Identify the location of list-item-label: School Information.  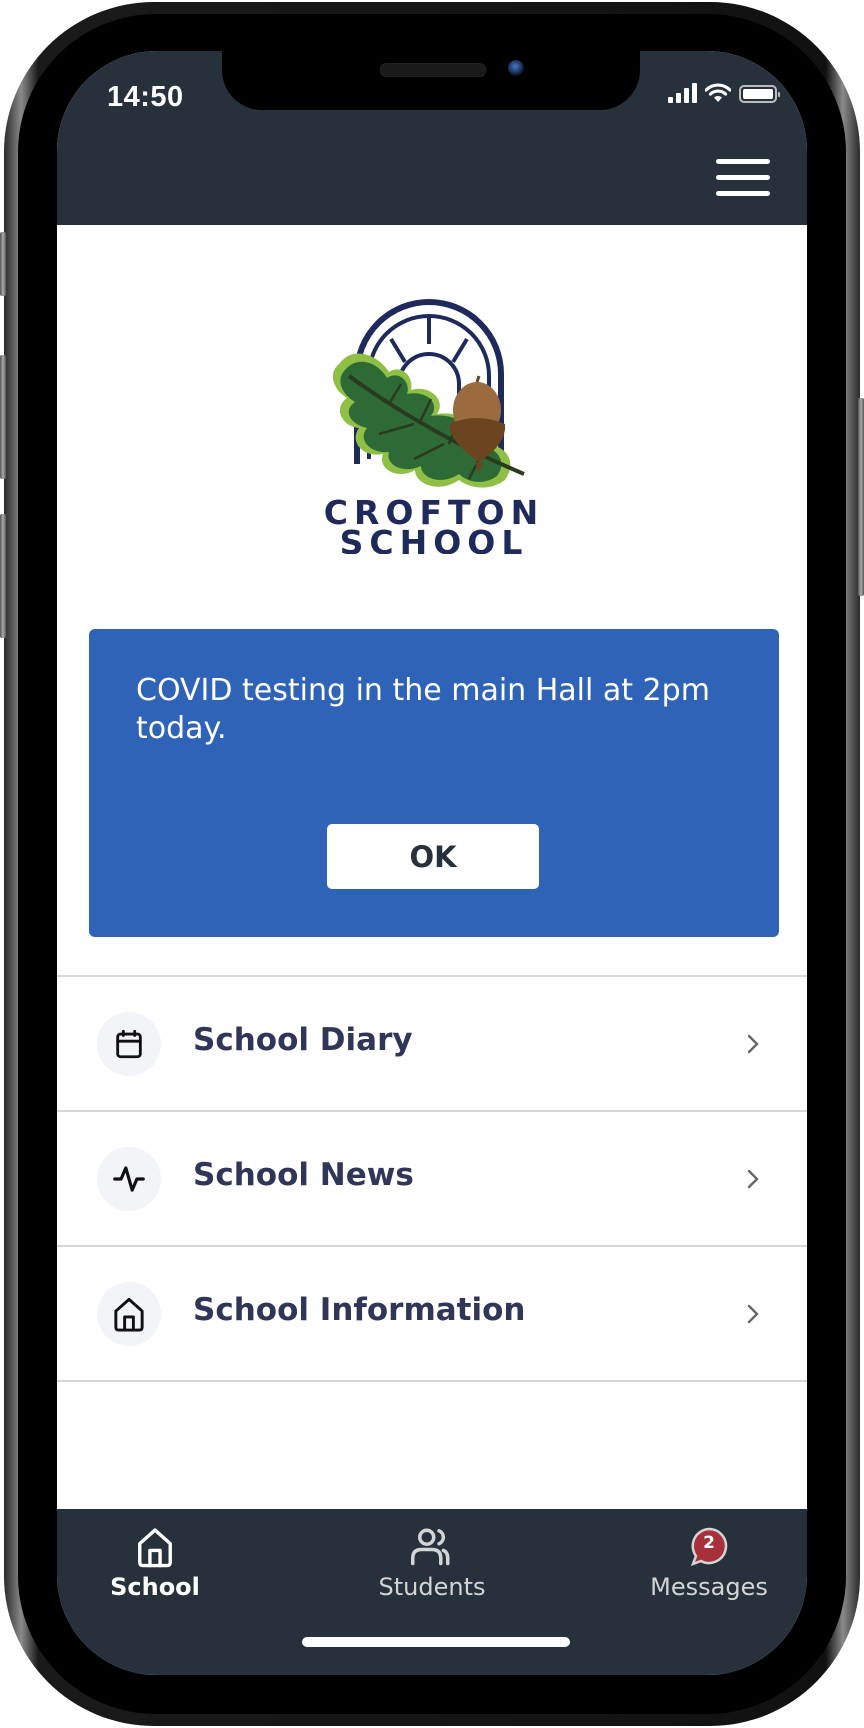
(359, 1310).